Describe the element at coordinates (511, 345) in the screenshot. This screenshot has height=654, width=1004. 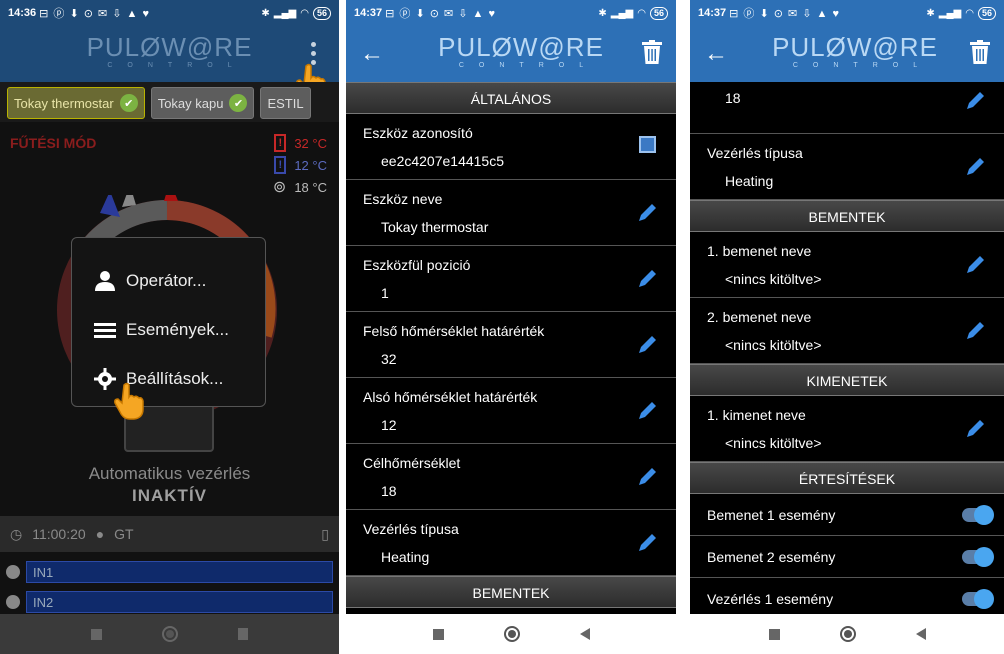
I see `setting-row-upper-limit: Felső hőmérséklet határérték 32` at that location.